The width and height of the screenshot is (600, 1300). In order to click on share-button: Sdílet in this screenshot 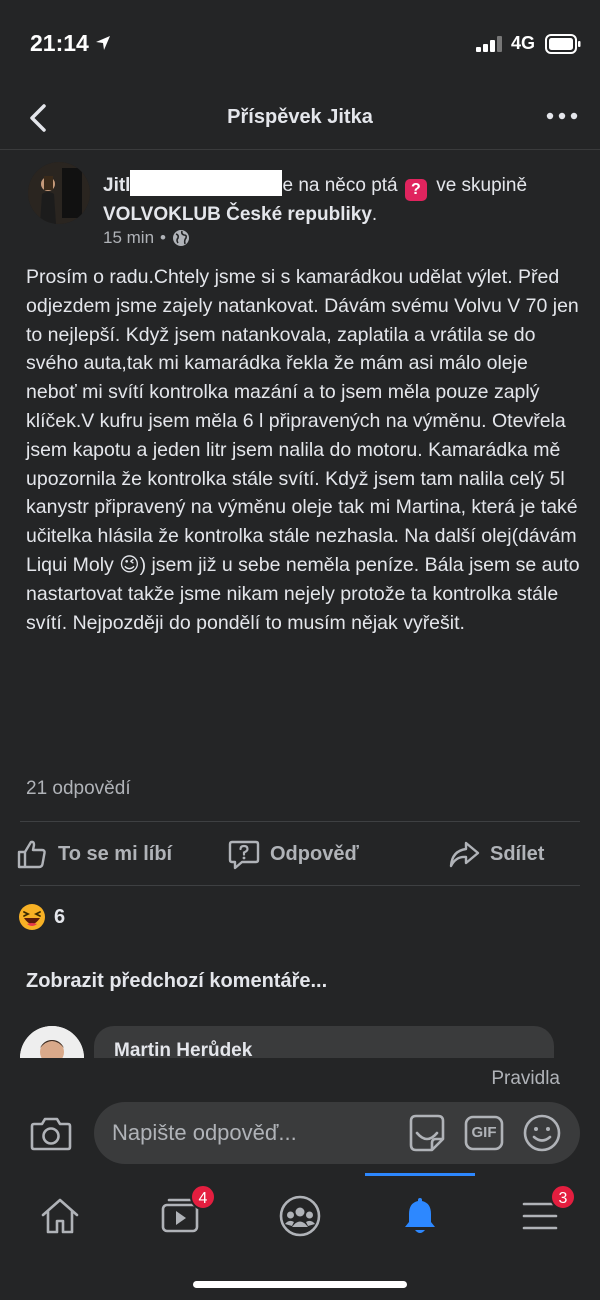, I will do `click(496, 854)`.